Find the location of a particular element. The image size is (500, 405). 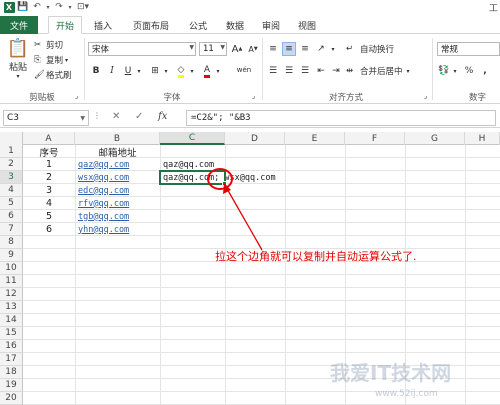

increase-indent-icon: ⇥ is located at coordinates (336, 71).